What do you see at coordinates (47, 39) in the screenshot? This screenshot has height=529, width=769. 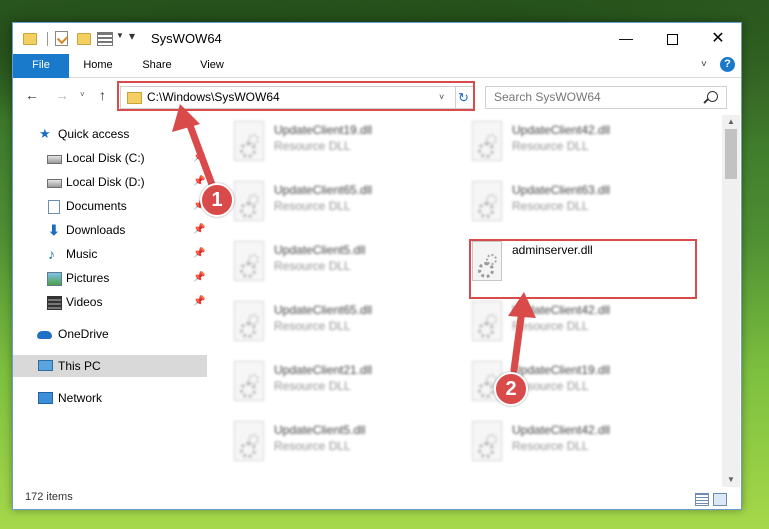 I see `toolbar-separator` at bounding box center [47, 39].